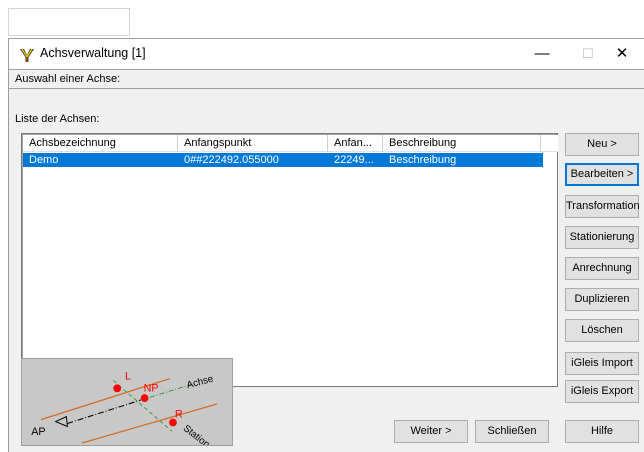 The width and height of the screenshot is (644, 452). Describe the element at coordinates (431, 431) in the screenshot. I see `weiter-button: Weiter >` at that location.